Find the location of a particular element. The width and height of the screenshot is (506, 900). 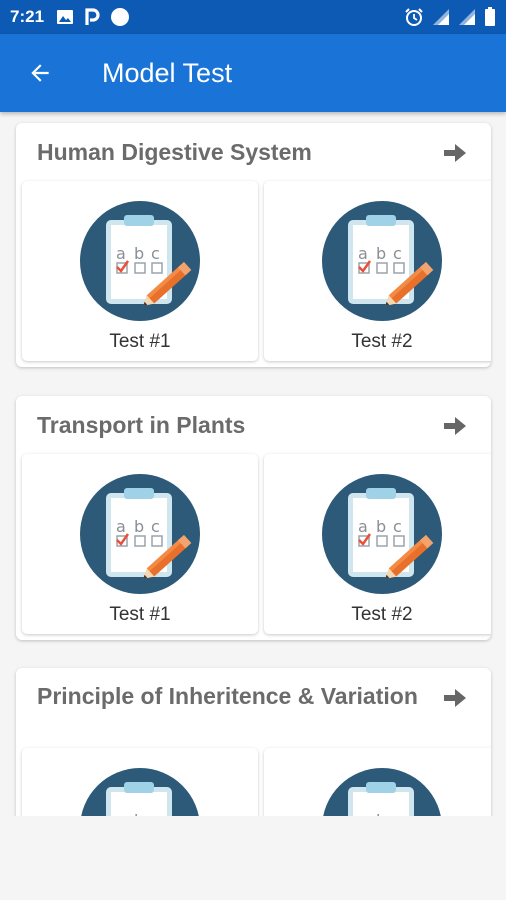

section-header: Human Digestive System is located at coordinates (253, 152).